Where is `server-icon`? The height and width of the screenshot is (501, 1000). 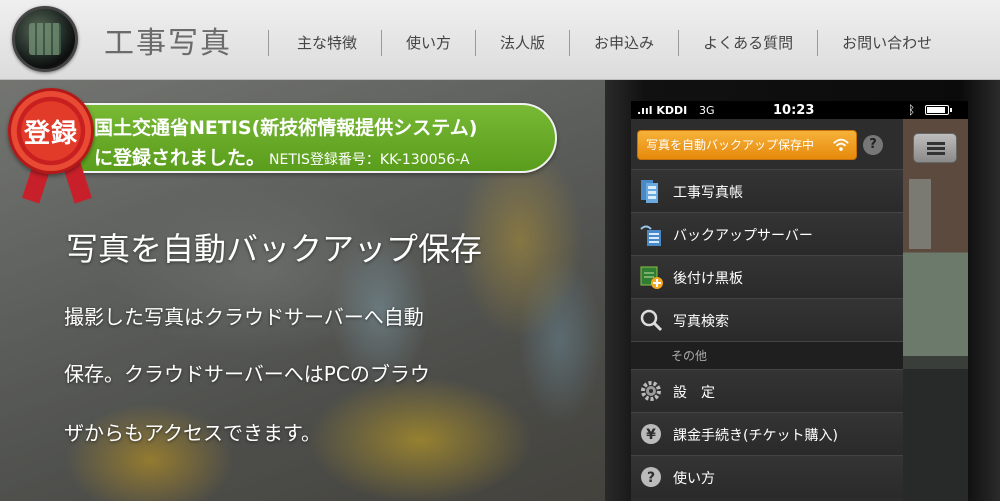
server-icon is located at coordinates (650, 235).